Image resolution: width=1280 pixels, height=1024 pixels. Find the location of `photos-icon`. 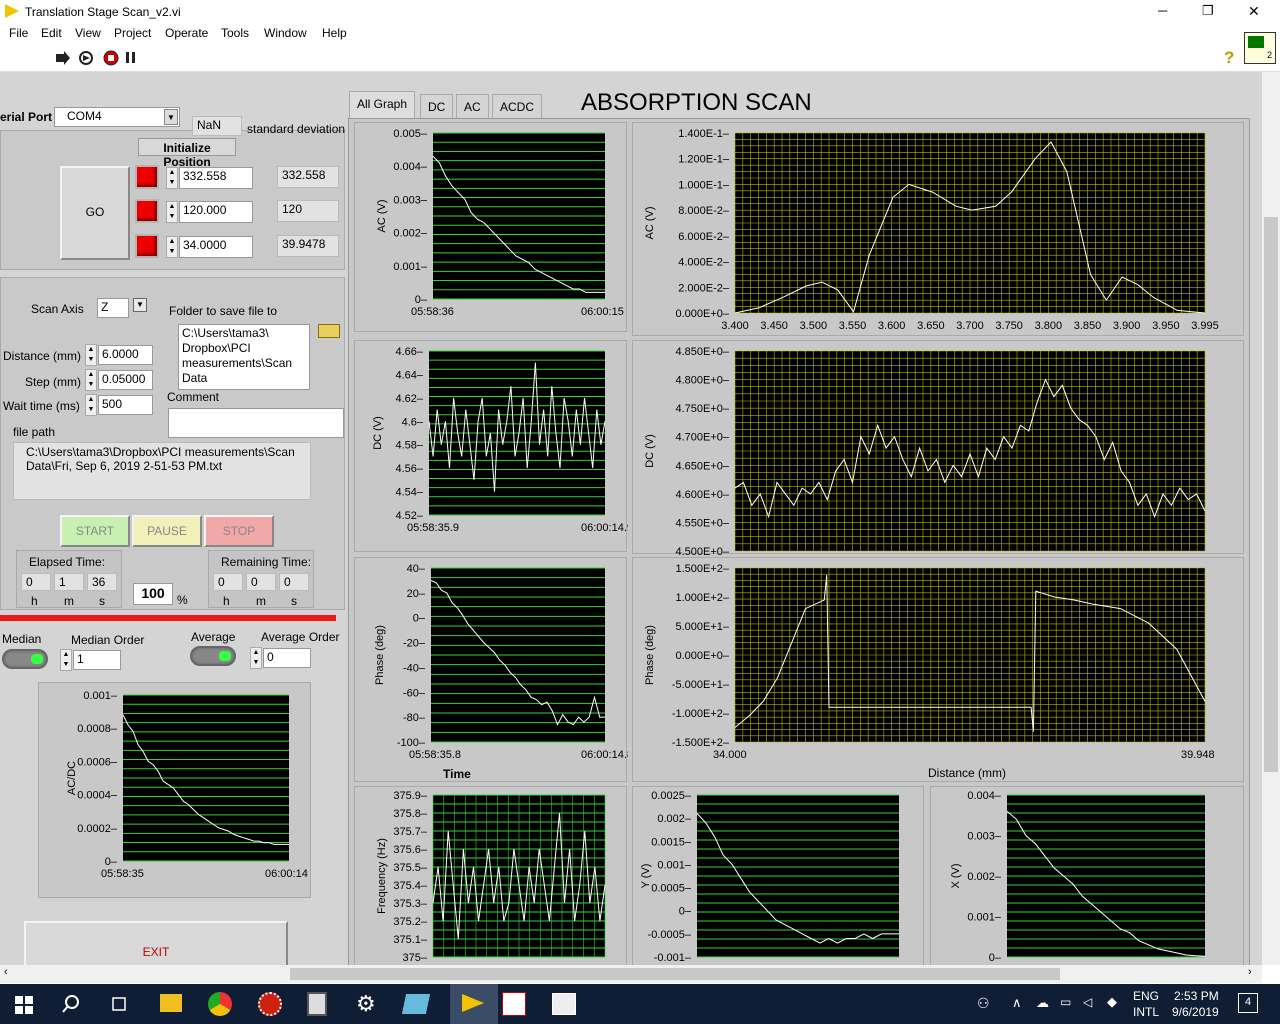

photos-icon is located at coordinates (564, 1004).